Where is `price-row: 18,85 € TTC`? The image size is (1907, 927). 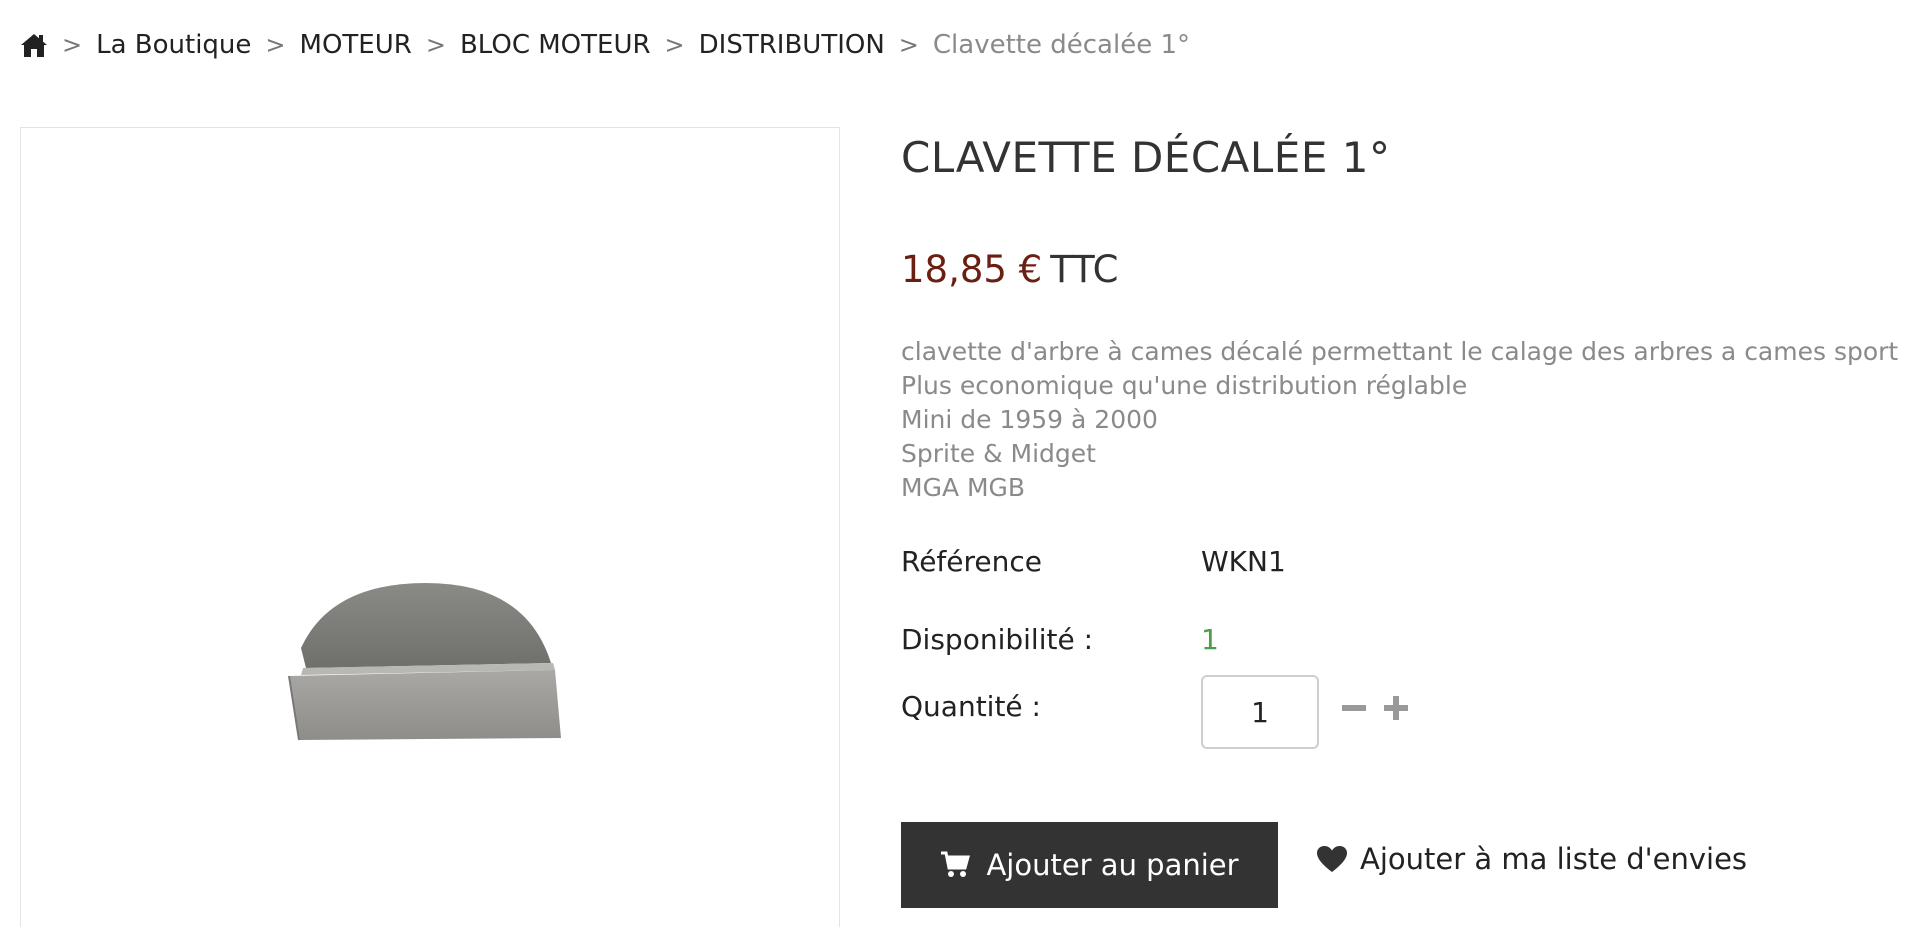
price-row: 18,85 € TTC is located at coordinates (1009, 269).